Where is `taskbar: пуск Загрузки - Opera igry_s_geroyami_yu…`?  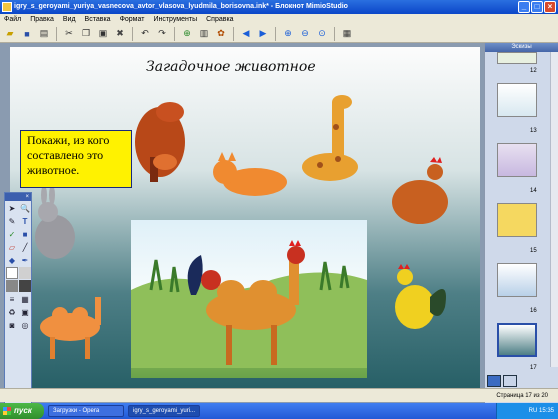 taskbar: пуск Загрузки - Opera igry_s_geroyami_yu… is located at coordinates (279, 411).